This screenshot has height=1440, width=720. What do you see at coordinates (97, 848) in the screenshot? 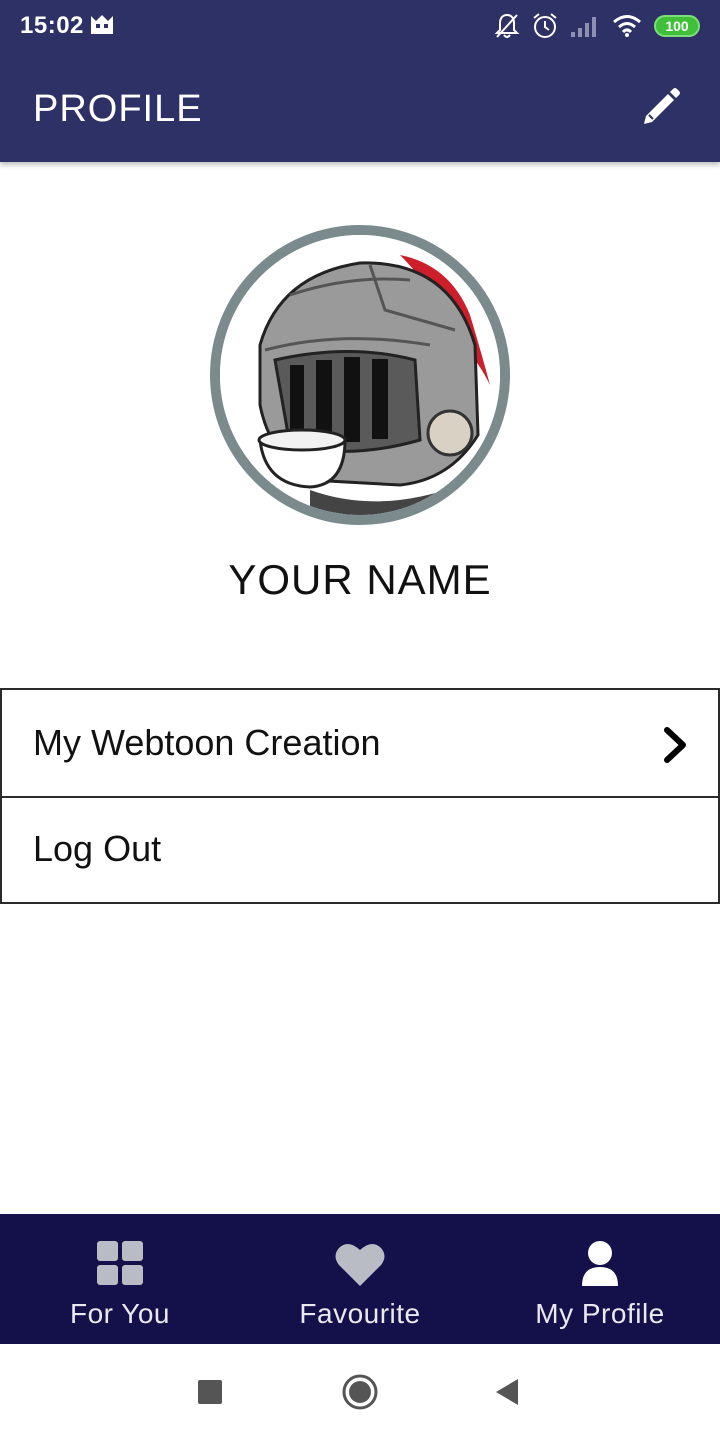
I see `menu-item-label: Log Out` at bounding box center [97, 848].